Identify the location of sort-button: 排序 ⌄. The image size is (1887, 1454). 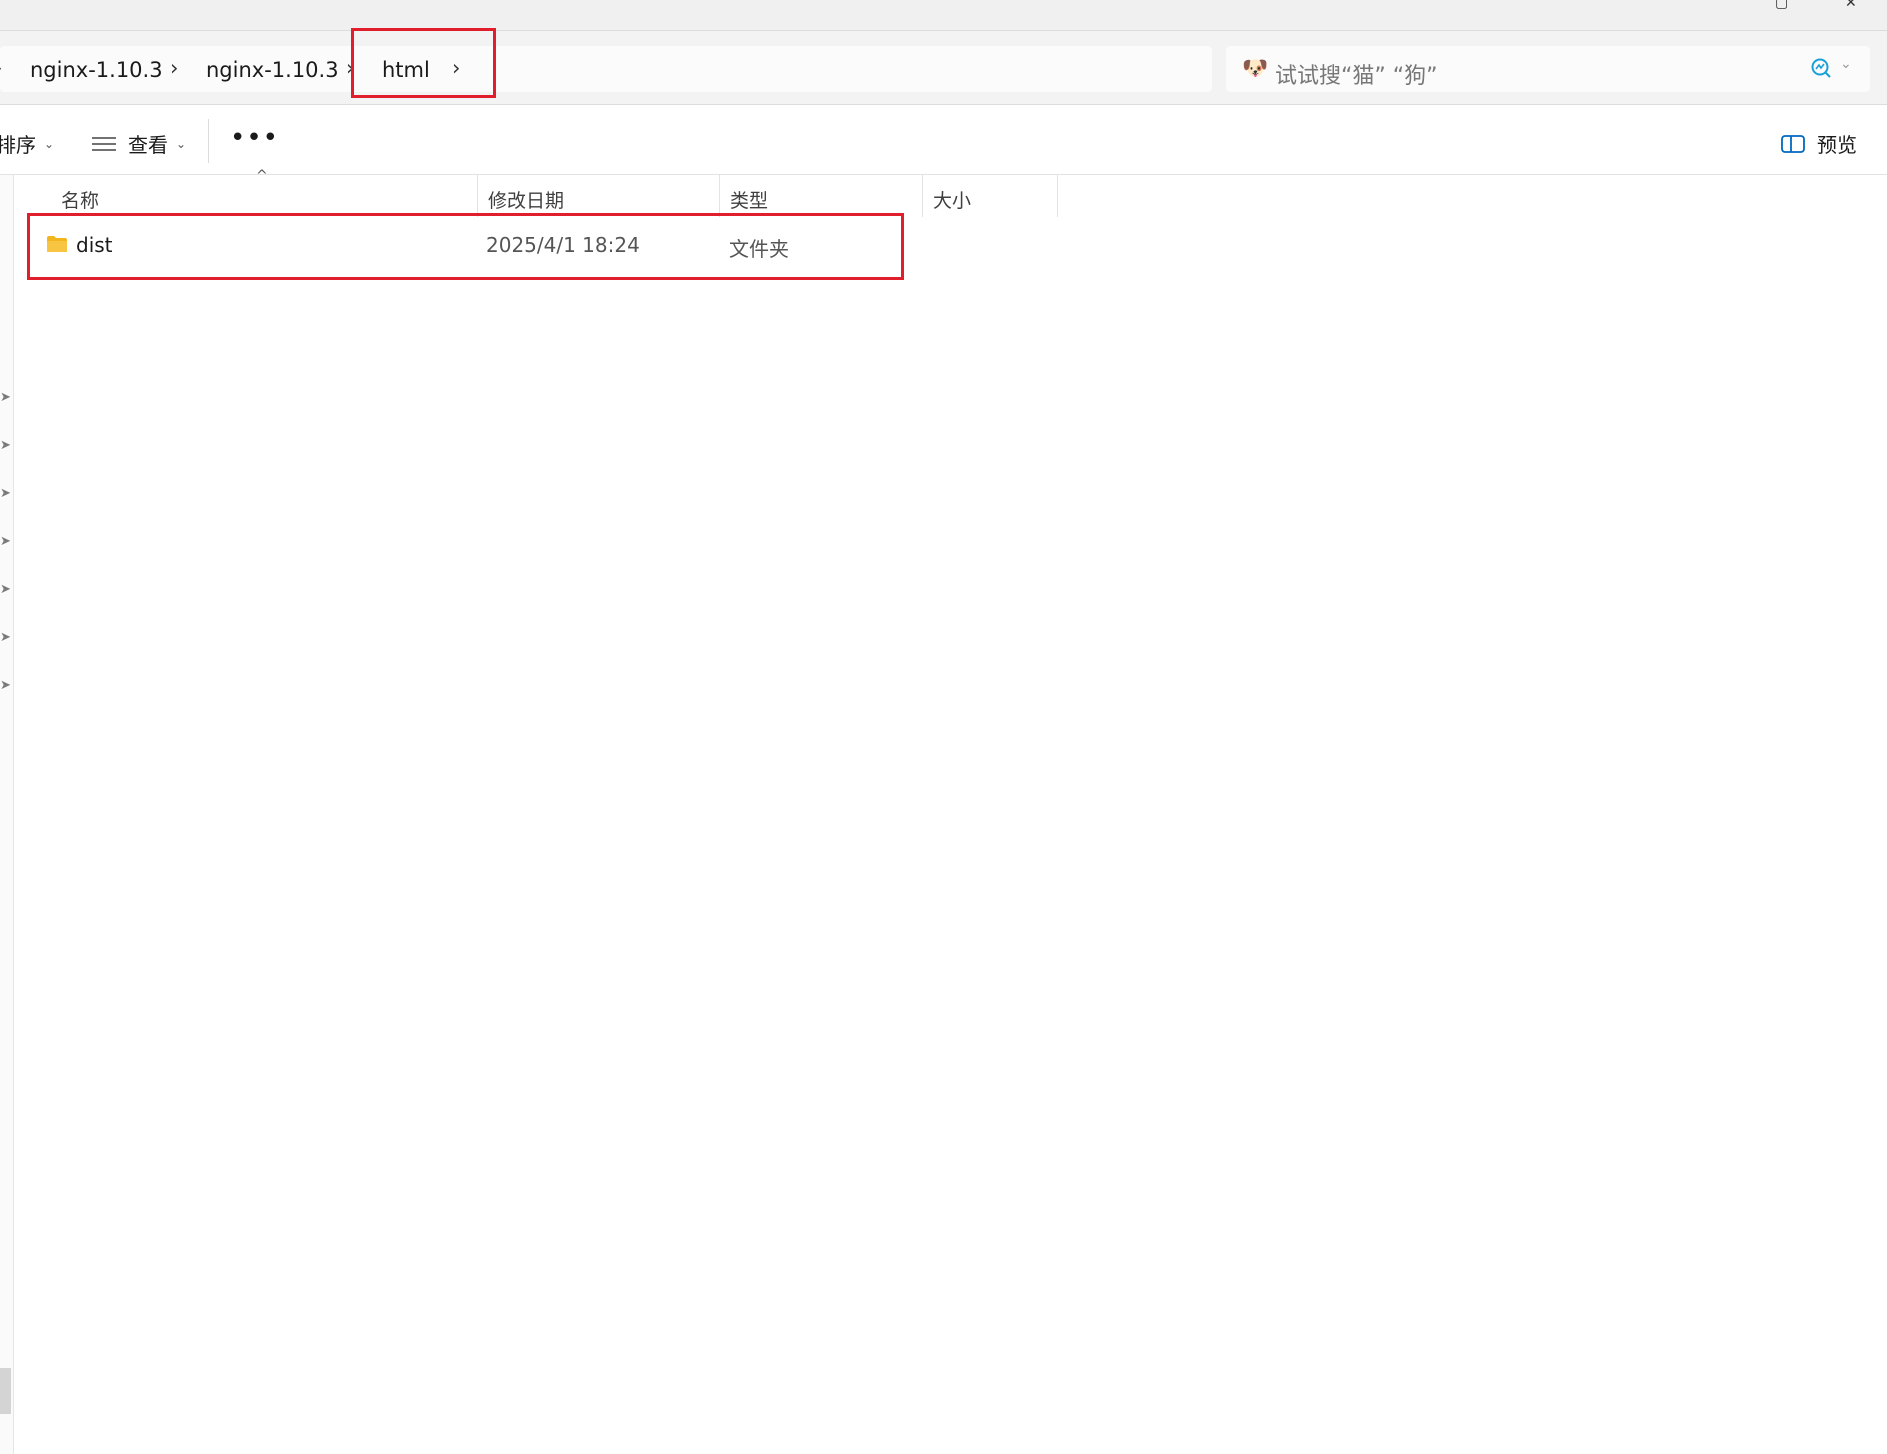
(27, 143).